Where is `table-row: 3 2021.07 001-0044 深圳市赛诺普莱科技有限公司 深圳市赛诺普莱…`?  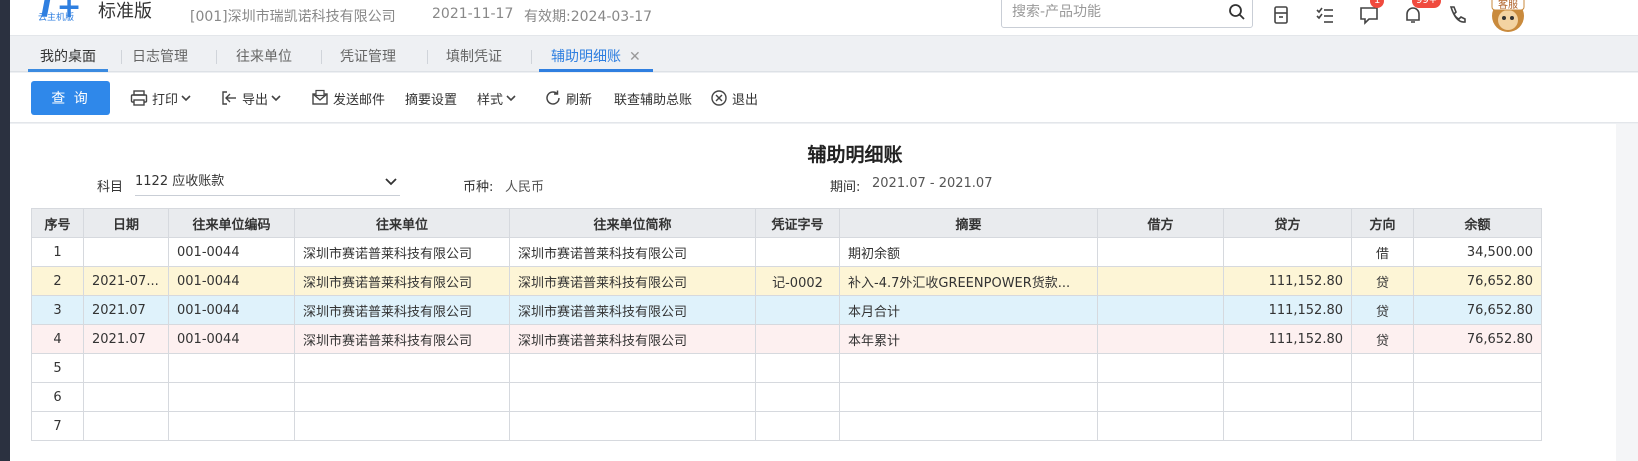 table-row: 3 2021.07 001-0044 深圳市赛诺普莱科技有限公司 深圳市赛诺普莱… is located at coordinates (786, 310).